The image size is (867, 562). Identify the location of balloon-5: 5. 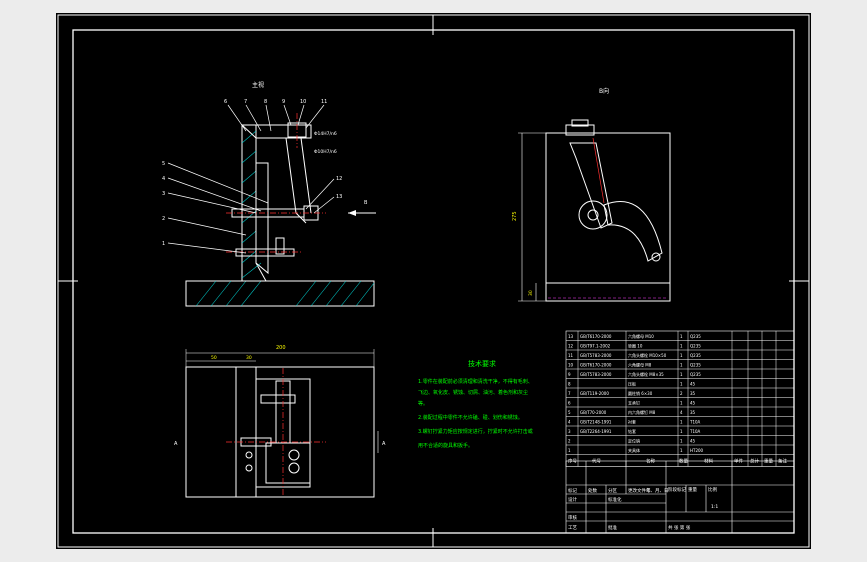
(163, 164).